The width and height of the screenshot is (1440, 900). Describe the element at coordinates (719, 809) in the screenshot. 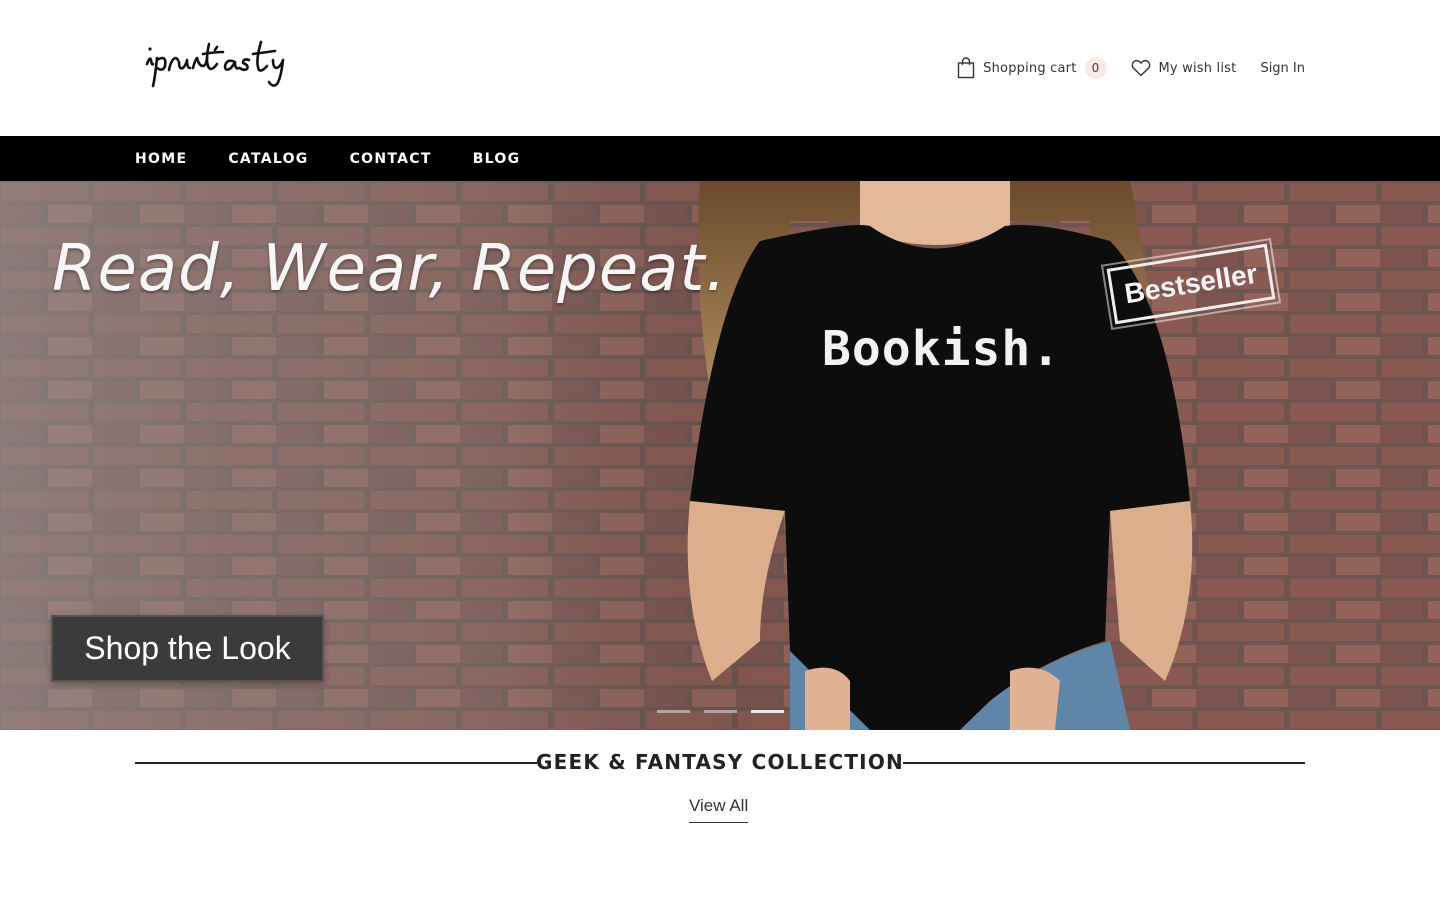

I see `view-all-link: View All` at that location.